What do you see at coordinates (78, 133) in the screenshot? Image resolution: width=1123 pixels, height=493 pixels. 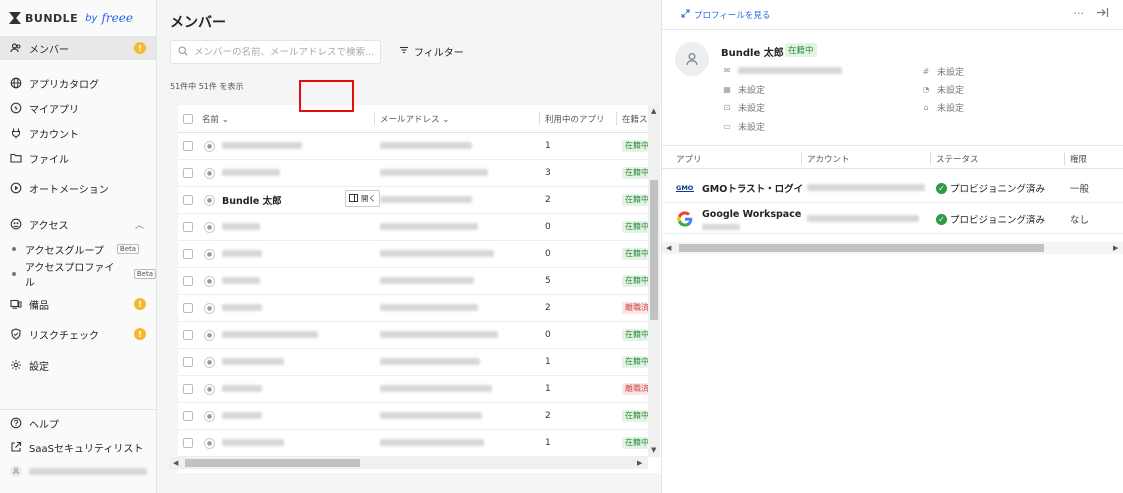 I see `sidebar-item-accounts: アカウント` at bounding box center [78, 133].